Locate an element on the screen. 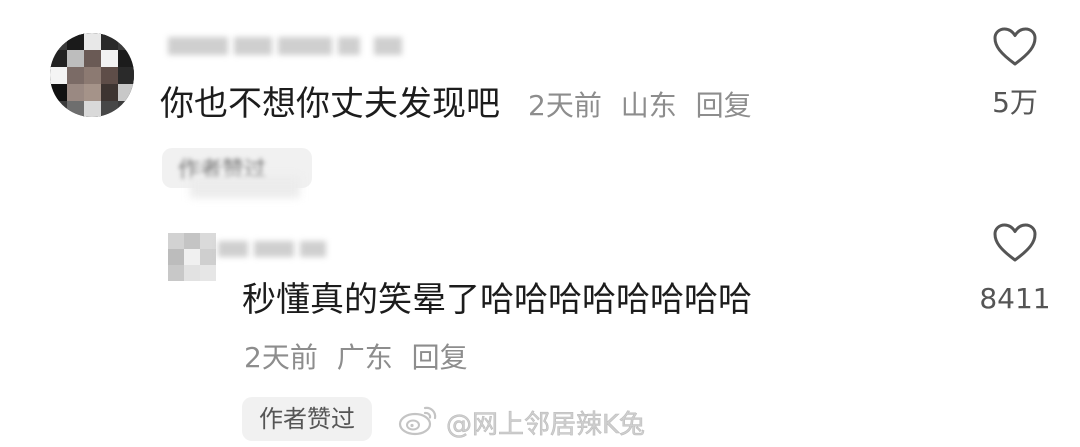  reply-like-button: 8411 is located at coordinates (1015, 269).